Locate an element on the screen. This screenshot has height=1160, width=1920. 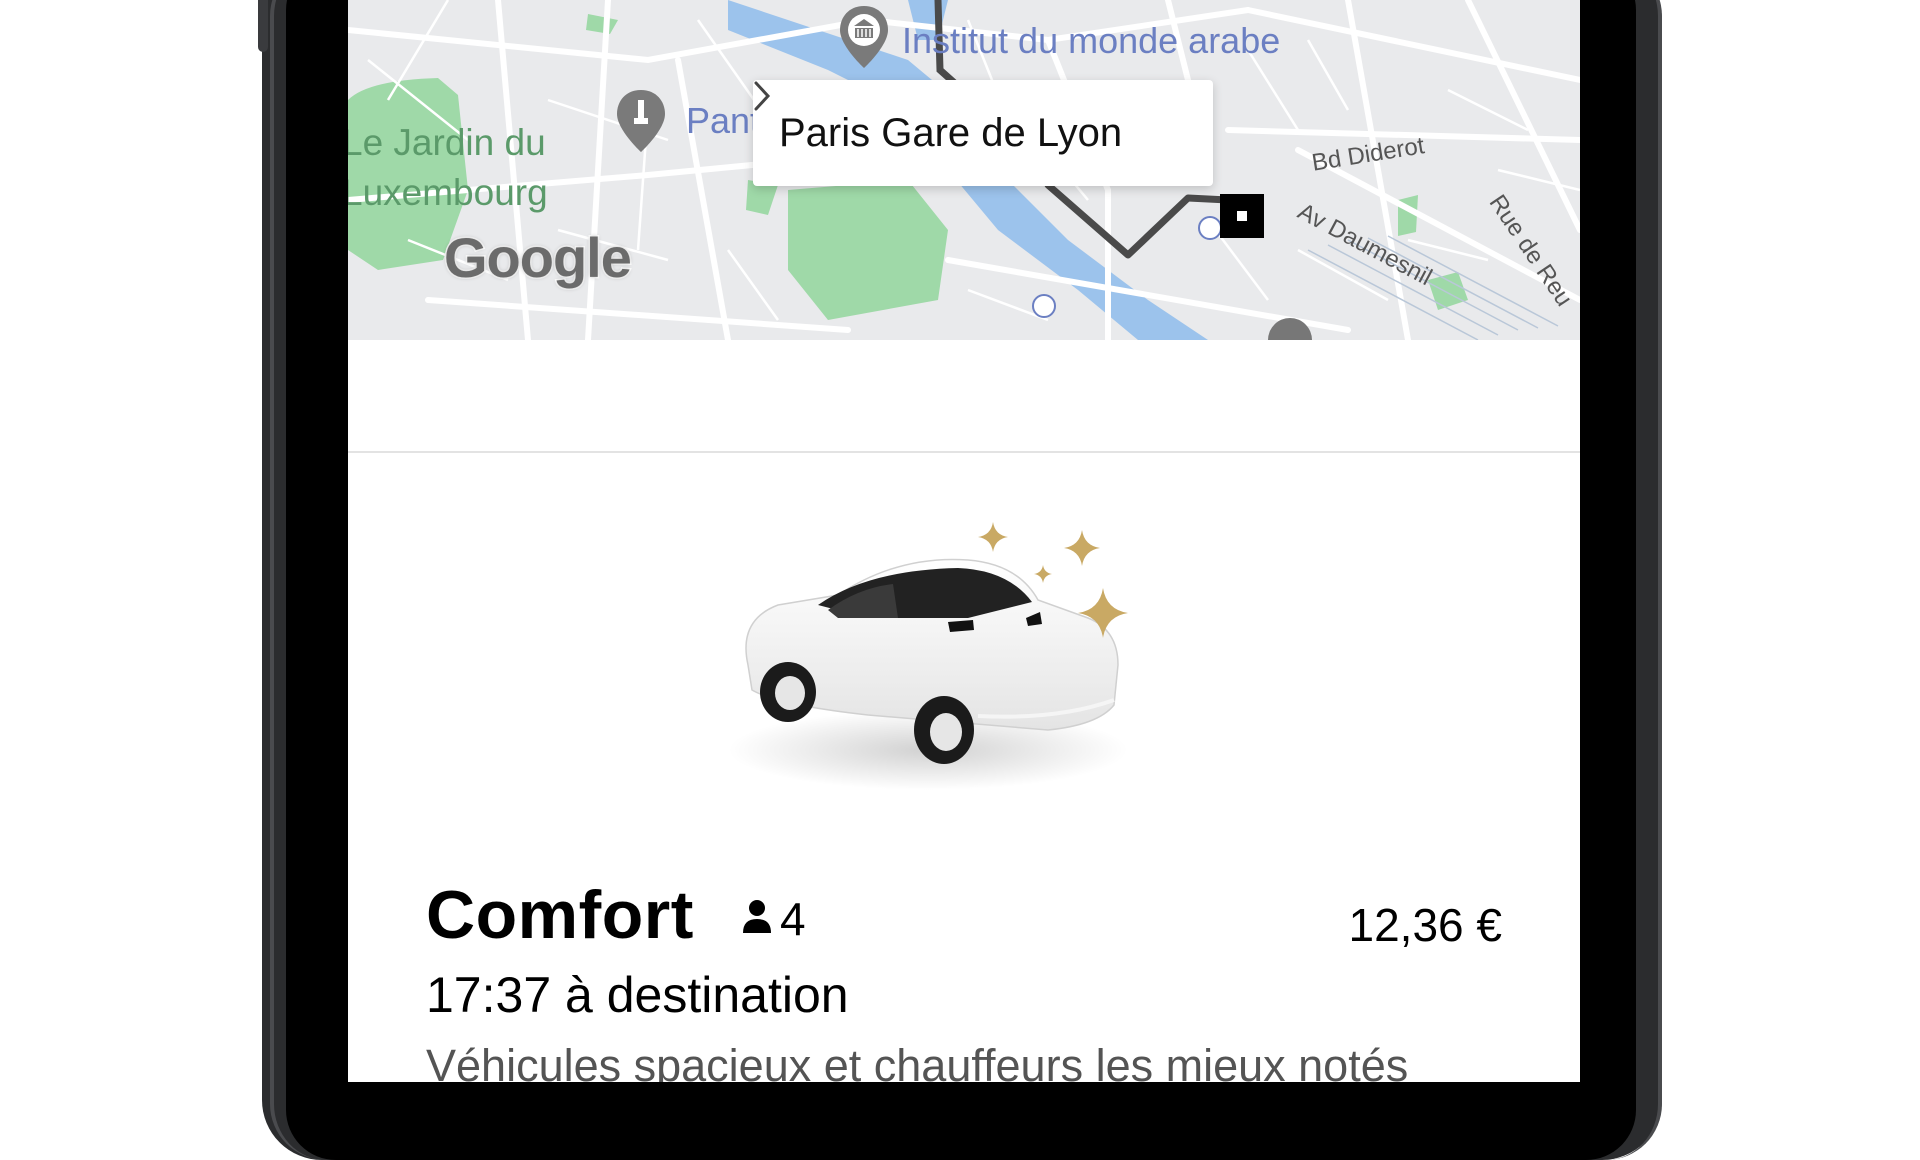
capacity-badge: 4 is located at coordinates (774, 919).